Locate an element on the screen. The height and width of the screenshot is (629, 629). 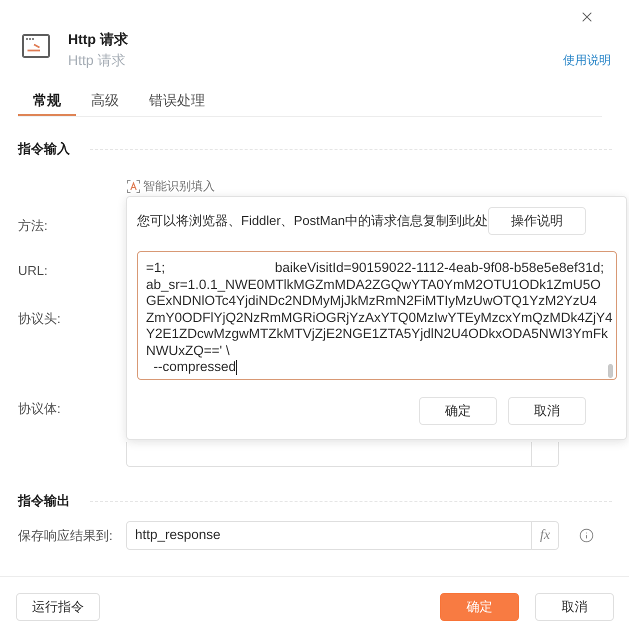
text-cursor-icon is located at coordinates (237, 367).